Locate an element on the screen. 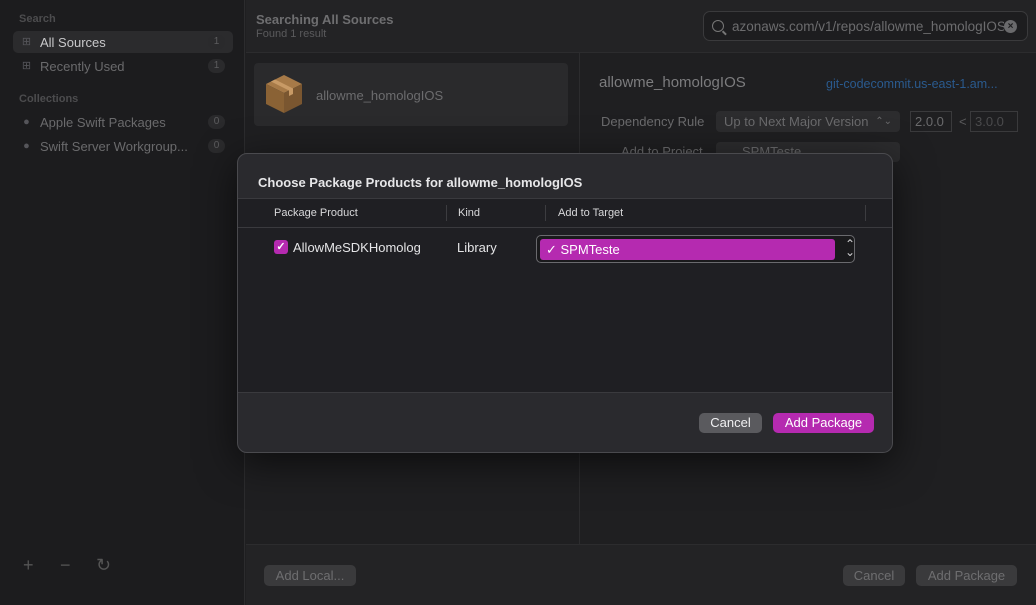 This screenshot has height=605, width=1036. sidebar-item-label: Recently Used is located at coordinates (82, 66).